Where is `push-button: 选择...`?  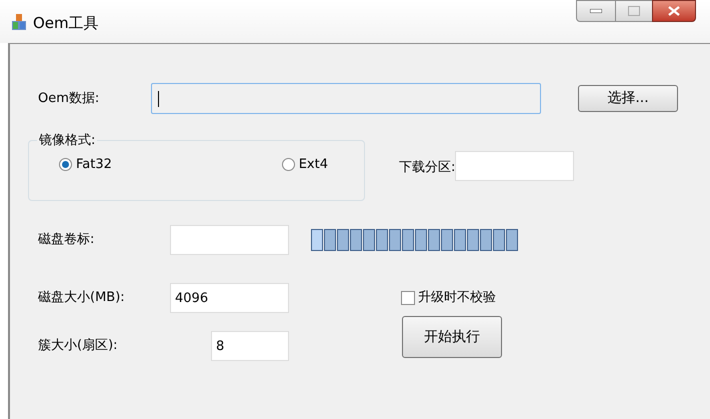
push-button: 选择... is located at coordinates (628, 98).